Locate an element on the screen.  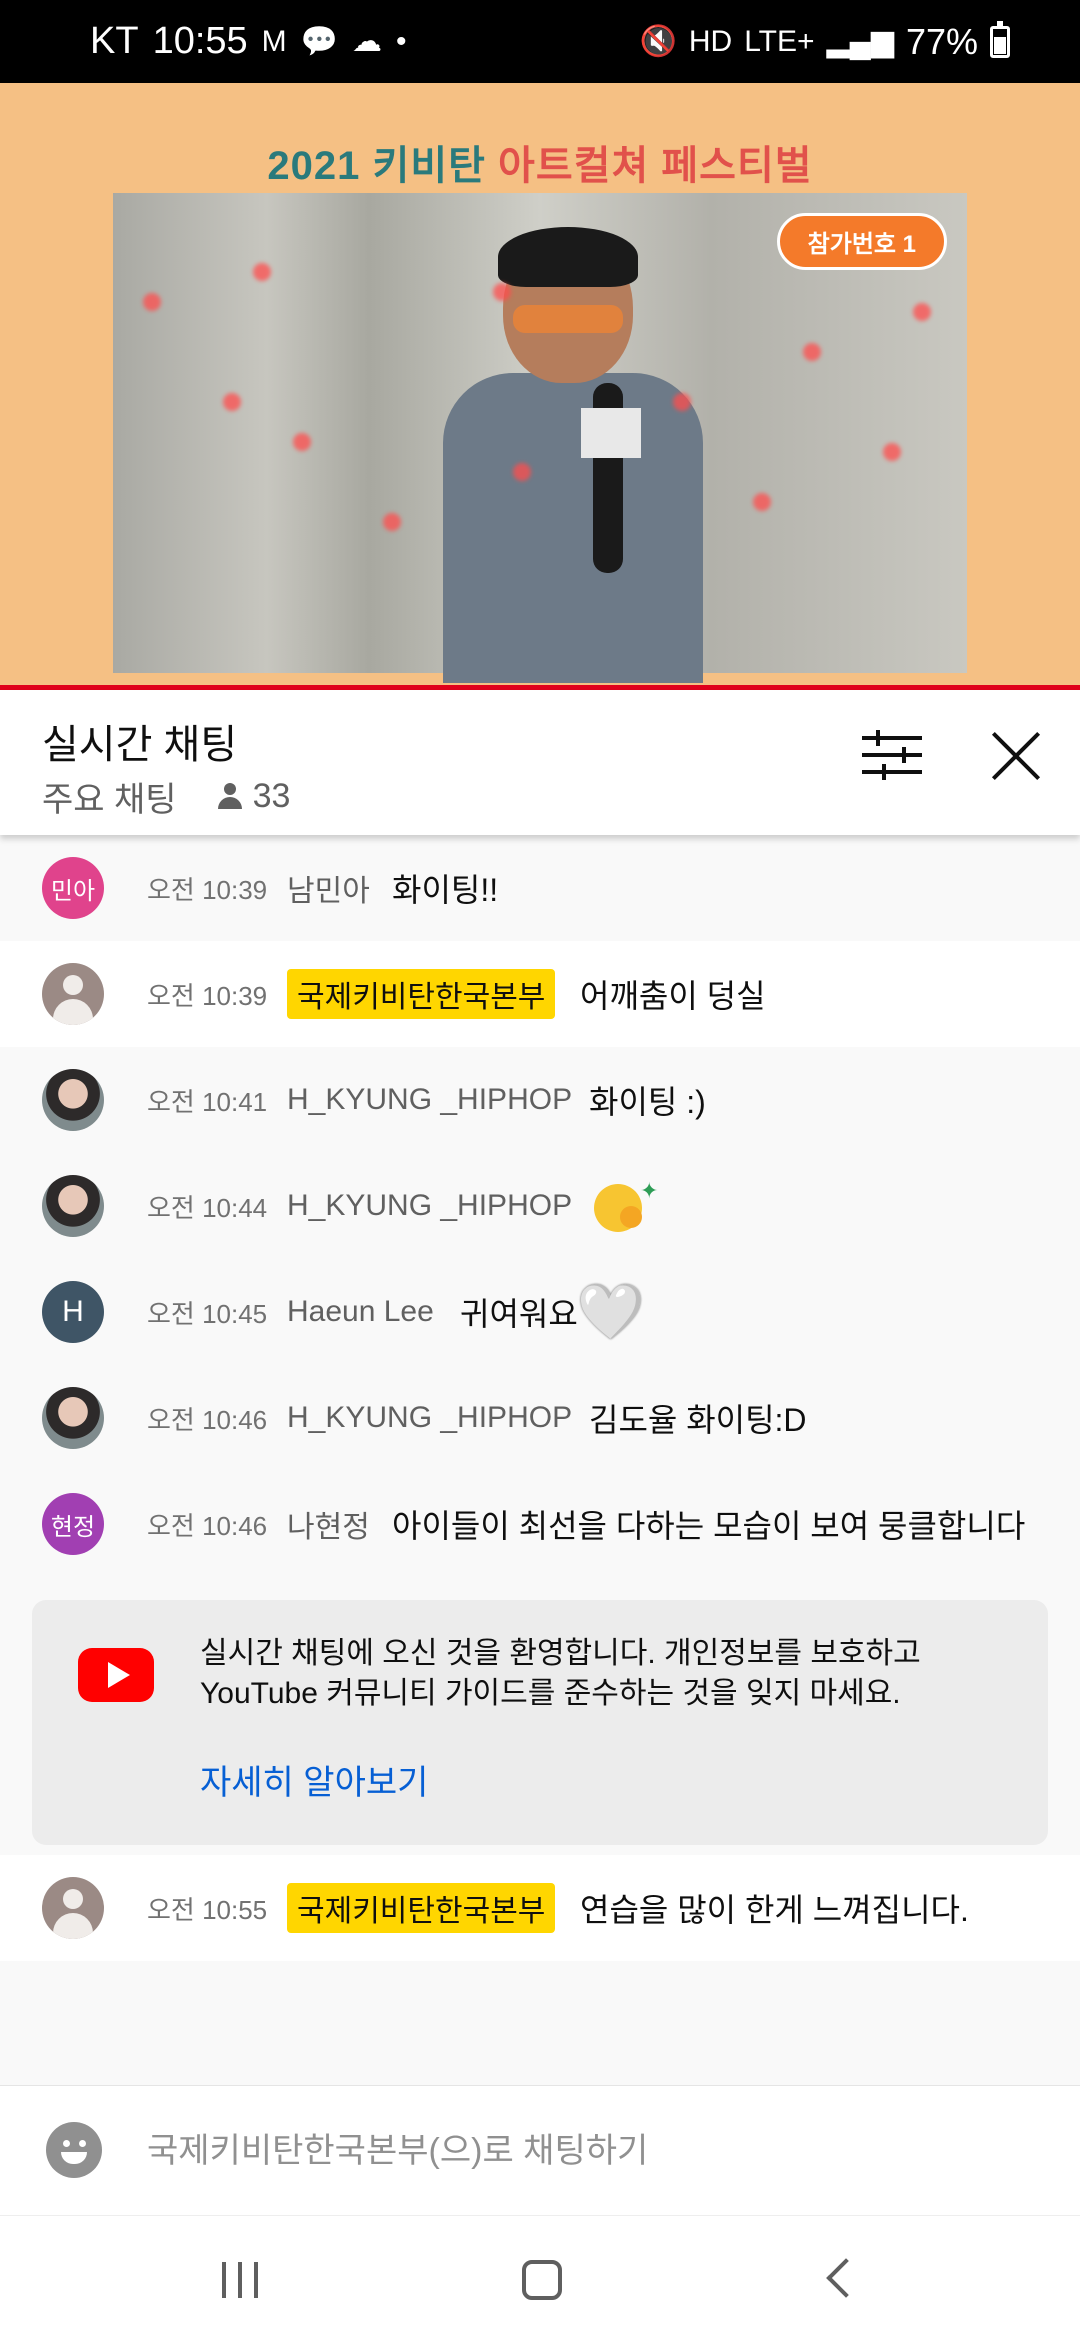
chat-input is located at coordinates (587, 2151).